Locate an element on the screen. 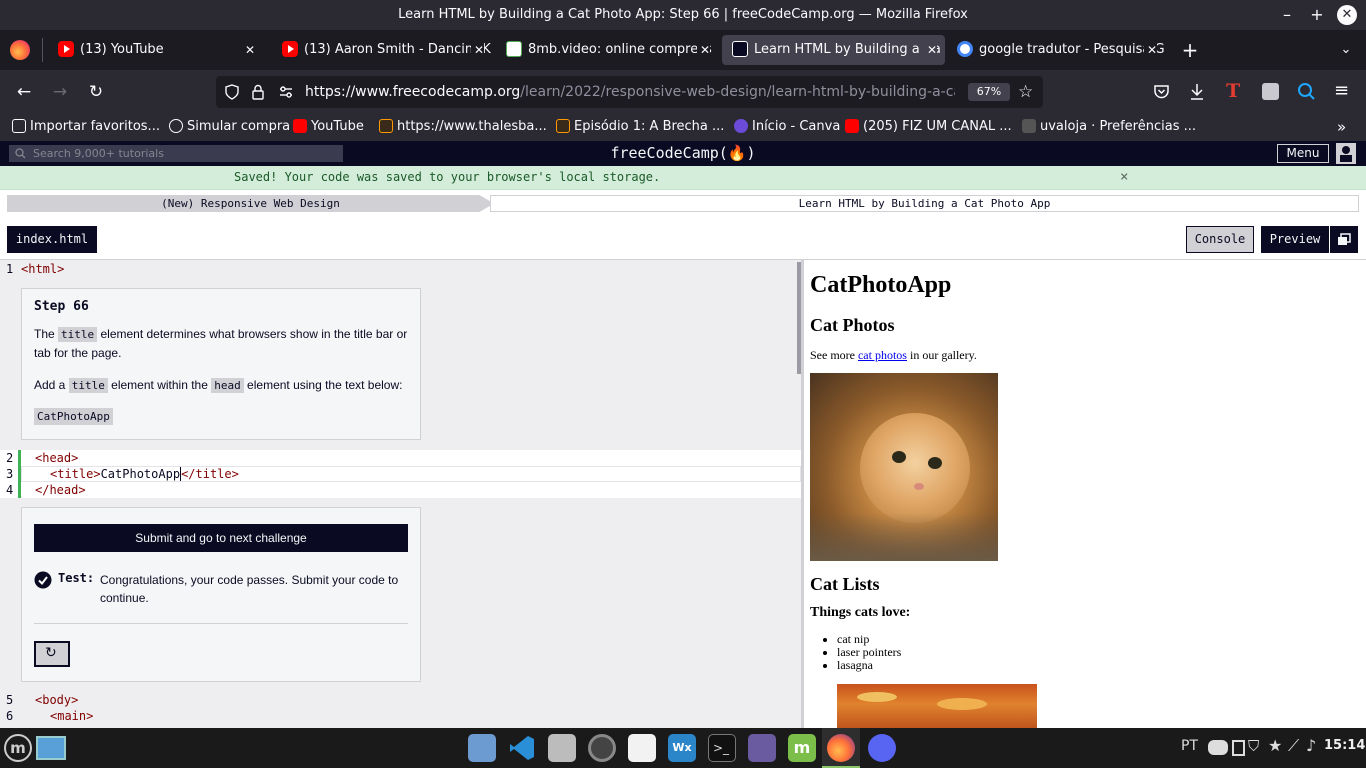  bookmark-simular-compra: Simular compra is located at coordinates (229, 127).